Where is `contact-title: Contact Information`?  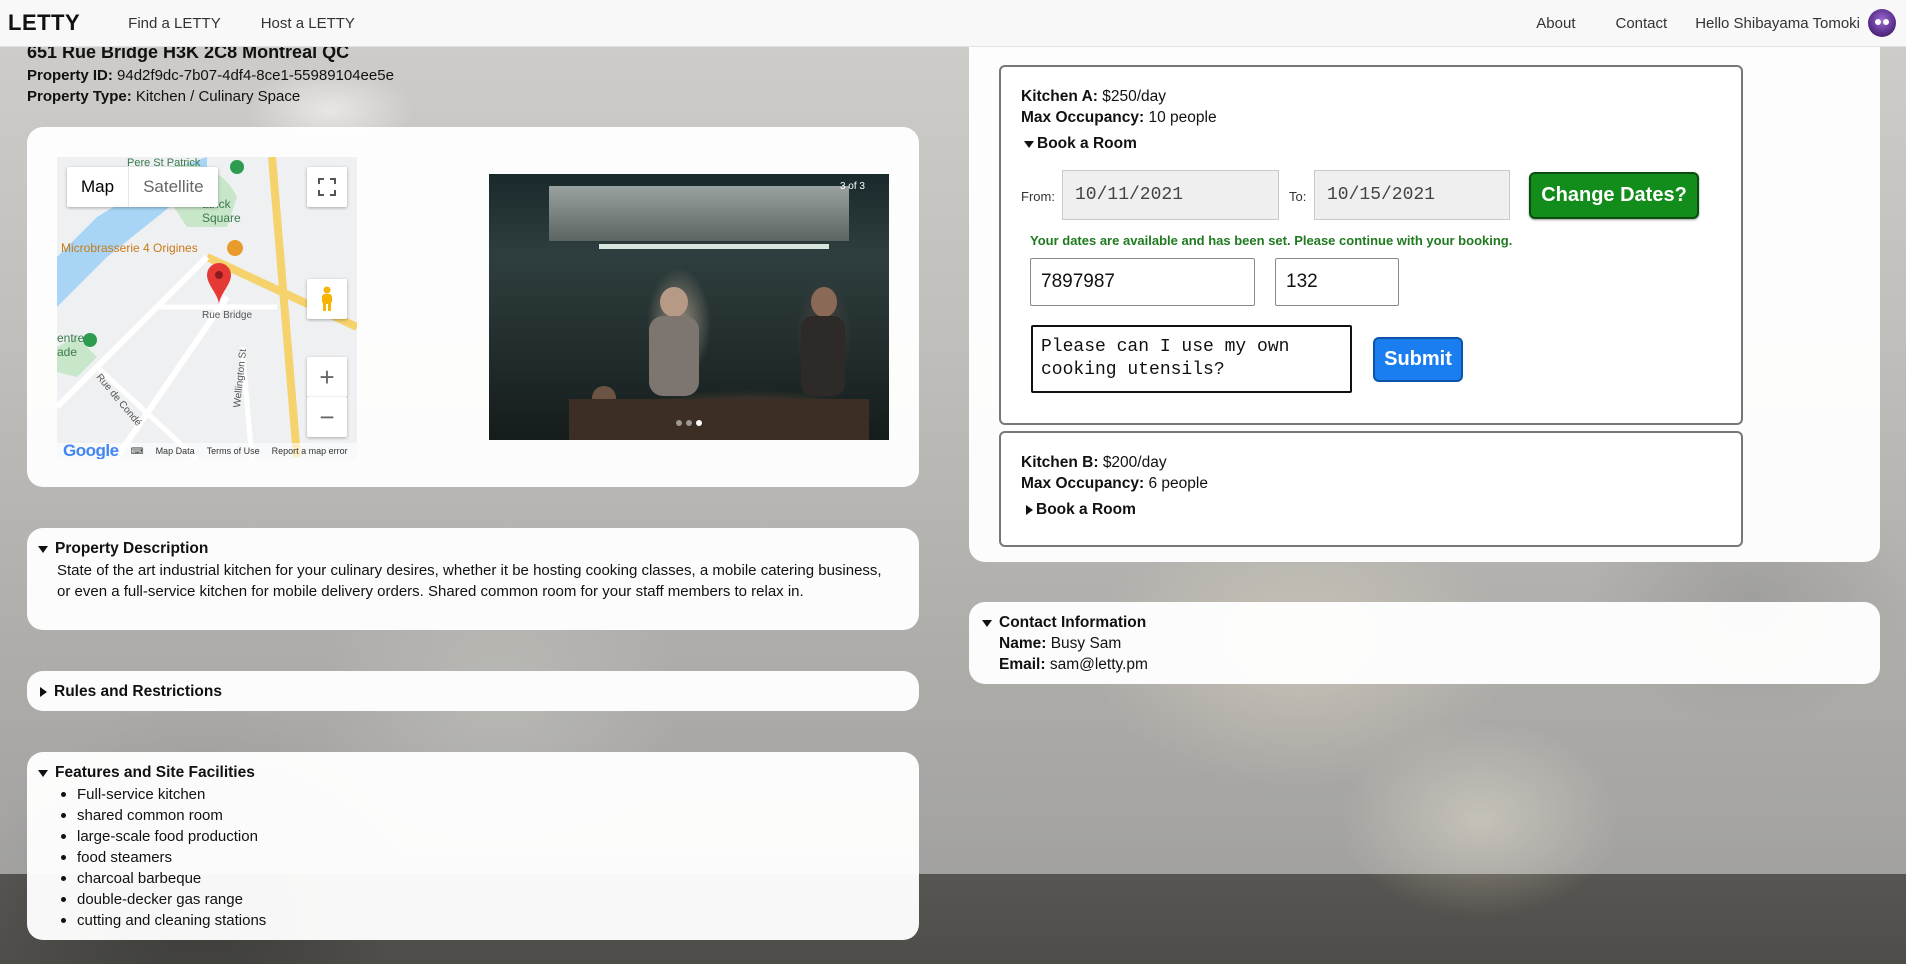 contact-title: Contact Information is located at coordinates (1073, 622).